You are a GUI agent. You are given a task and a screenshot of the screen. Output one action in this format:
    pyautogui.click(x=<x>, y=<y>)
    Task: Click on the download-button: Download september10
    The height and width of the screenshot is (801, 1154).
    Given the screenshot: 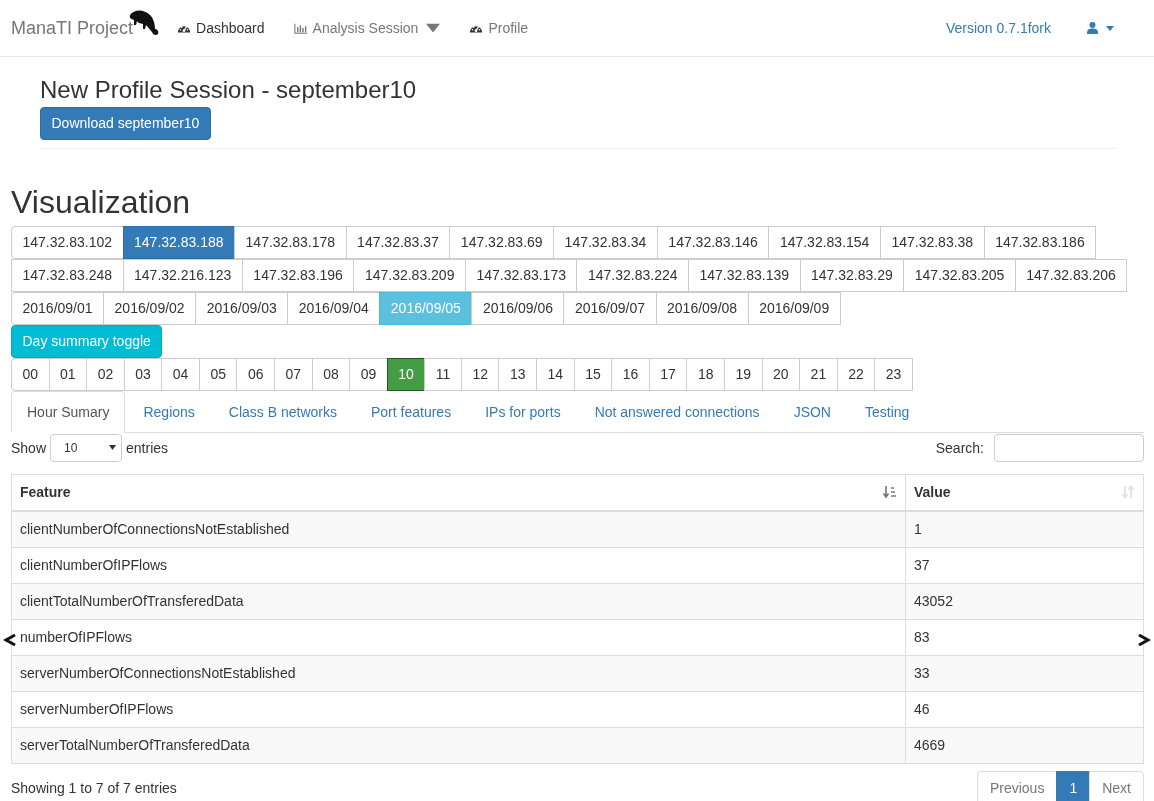 What is the action you would take?
    pyautogui.click(x=125, y=123)
    